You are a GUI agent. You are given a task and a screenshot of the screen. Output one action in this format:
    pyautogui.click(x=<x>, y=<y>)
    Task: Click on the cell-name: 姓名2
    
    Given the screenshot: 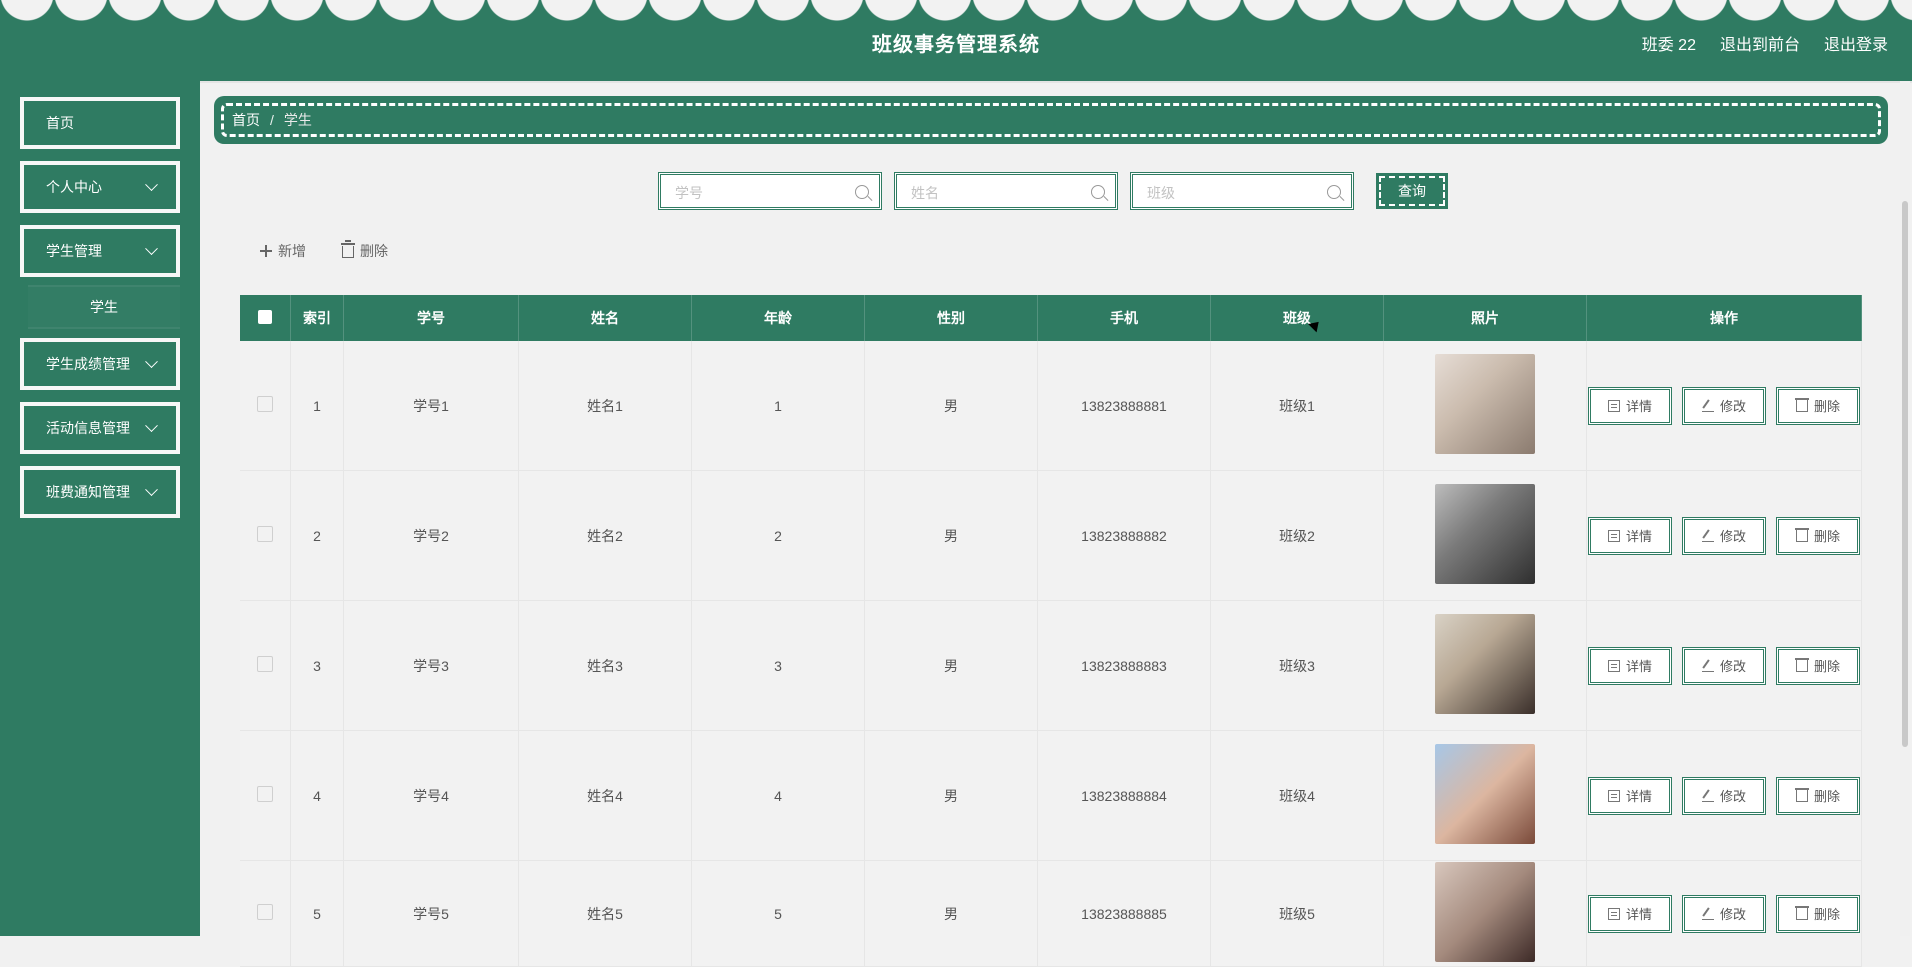 What is the action you would take?
    pyautogui.click(x=605, y=535)
    